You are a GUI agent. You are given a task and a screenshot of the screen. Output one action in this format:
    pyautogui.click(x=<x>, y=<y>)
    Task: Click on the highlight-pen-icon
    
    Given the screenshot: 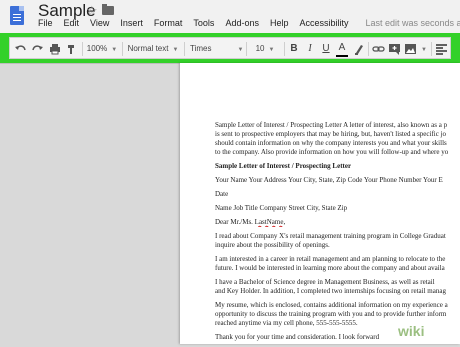 What is the action you would take?
    pyautogui.click(x=359, y=49)
    